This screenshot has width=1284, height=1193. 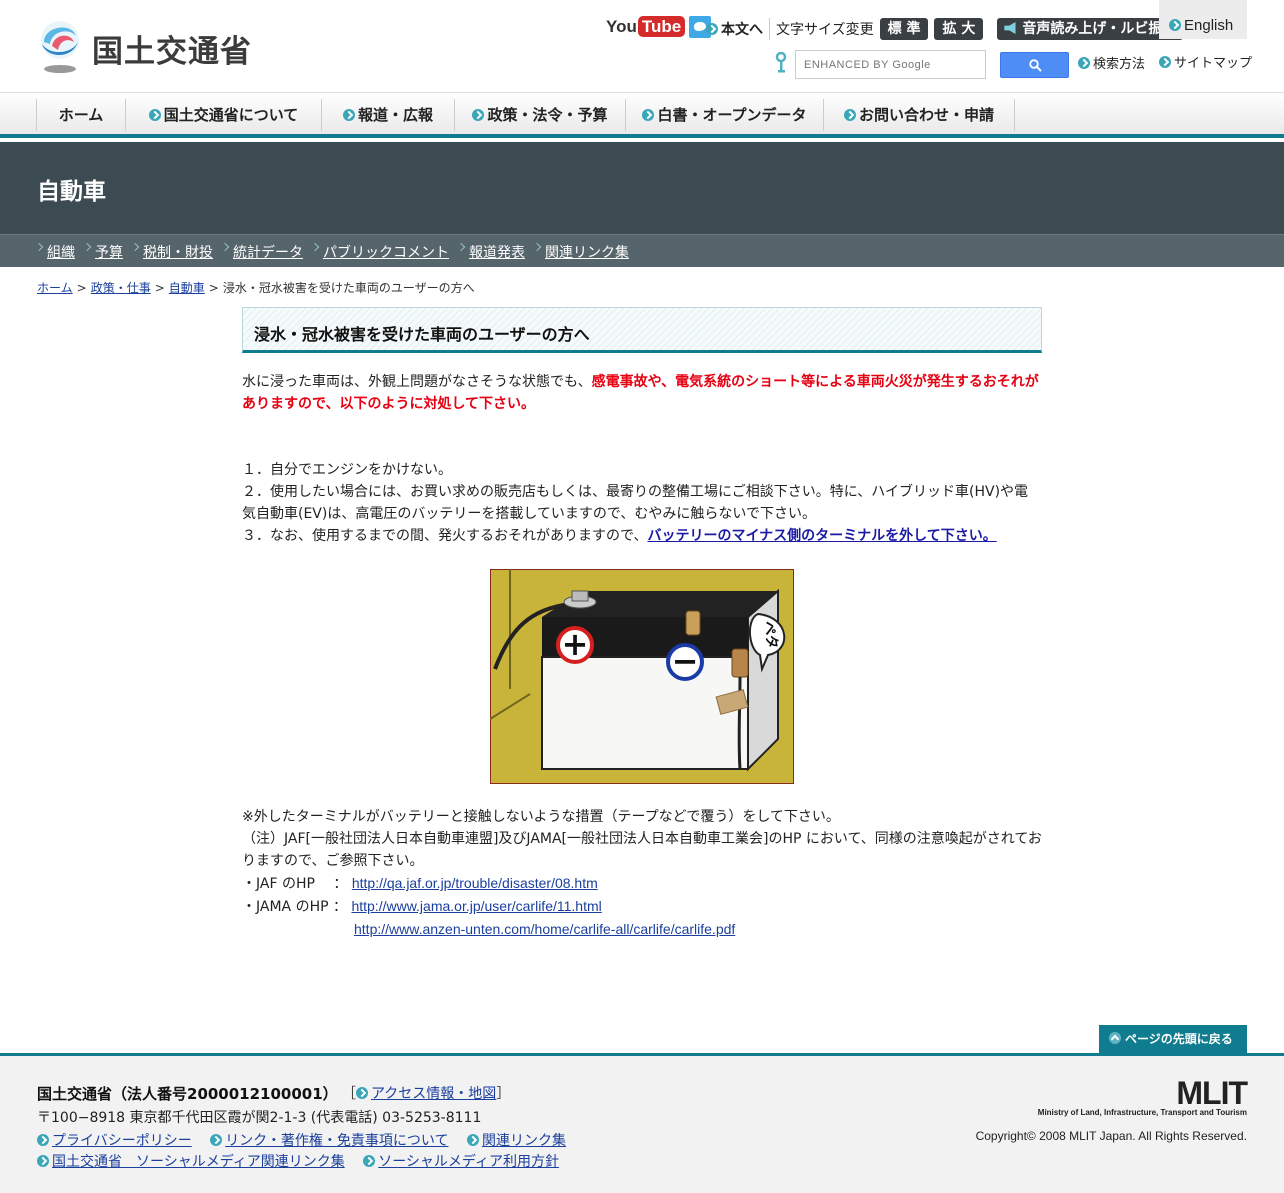 What do you see at coordinates (1115, 1038) in the screenshot?
I see `arrow-up-icon` at bounding box center [1115, 1038].